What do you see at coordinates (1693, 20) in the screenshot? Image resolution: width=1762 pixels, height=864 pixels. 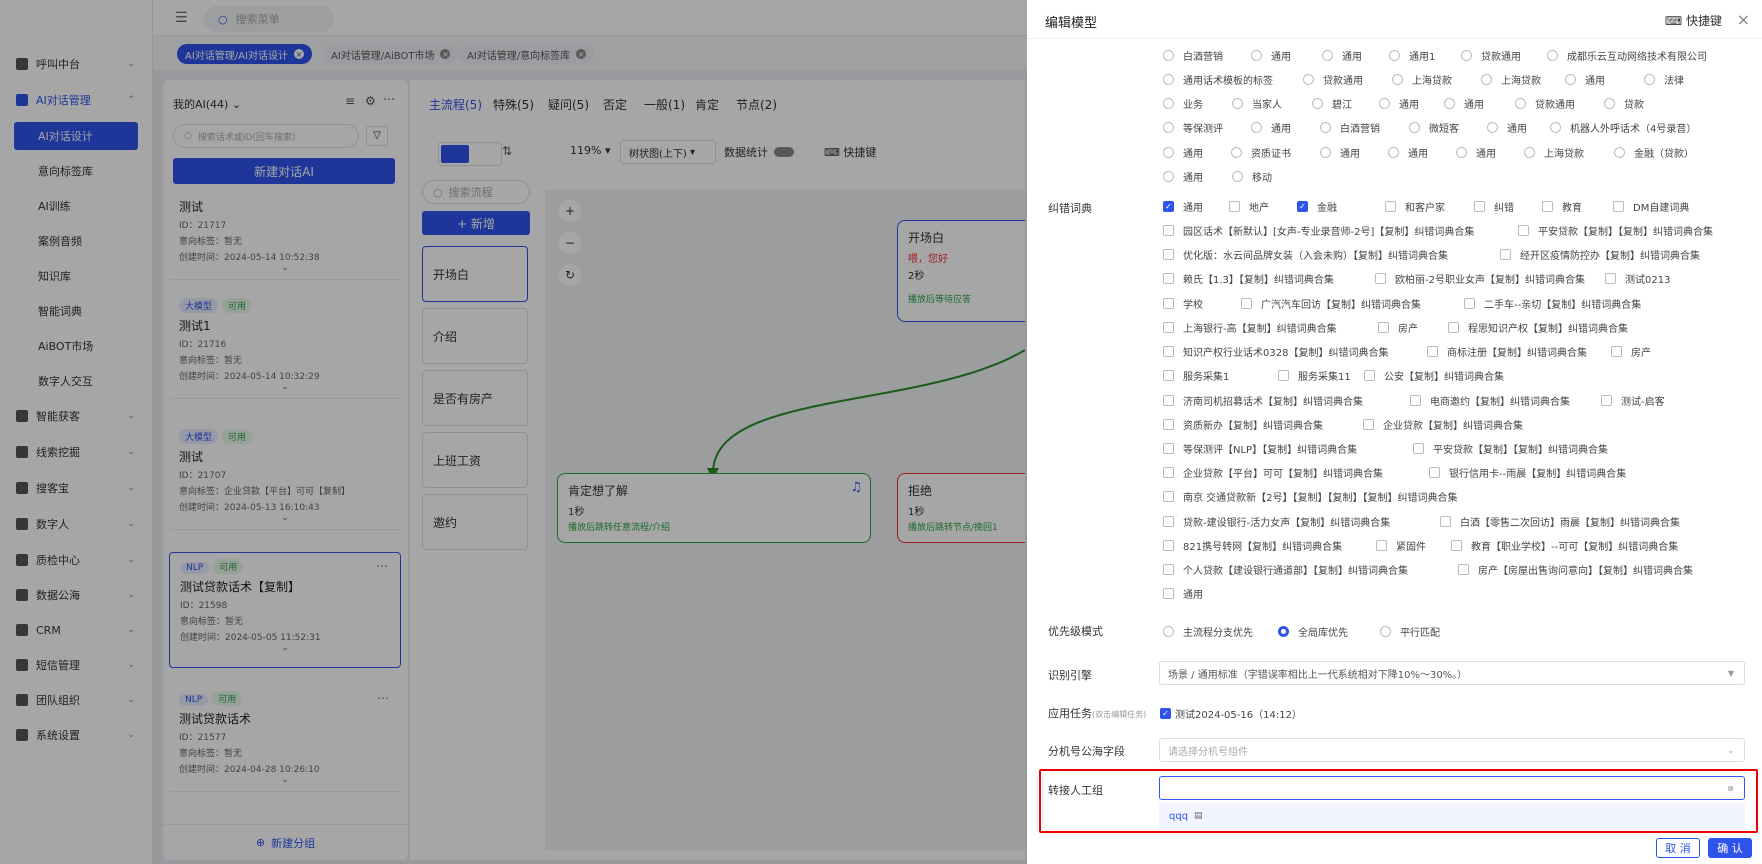 I see `shortcut-link: ⌨ 快捷键` at bounding box center [1693, 20].